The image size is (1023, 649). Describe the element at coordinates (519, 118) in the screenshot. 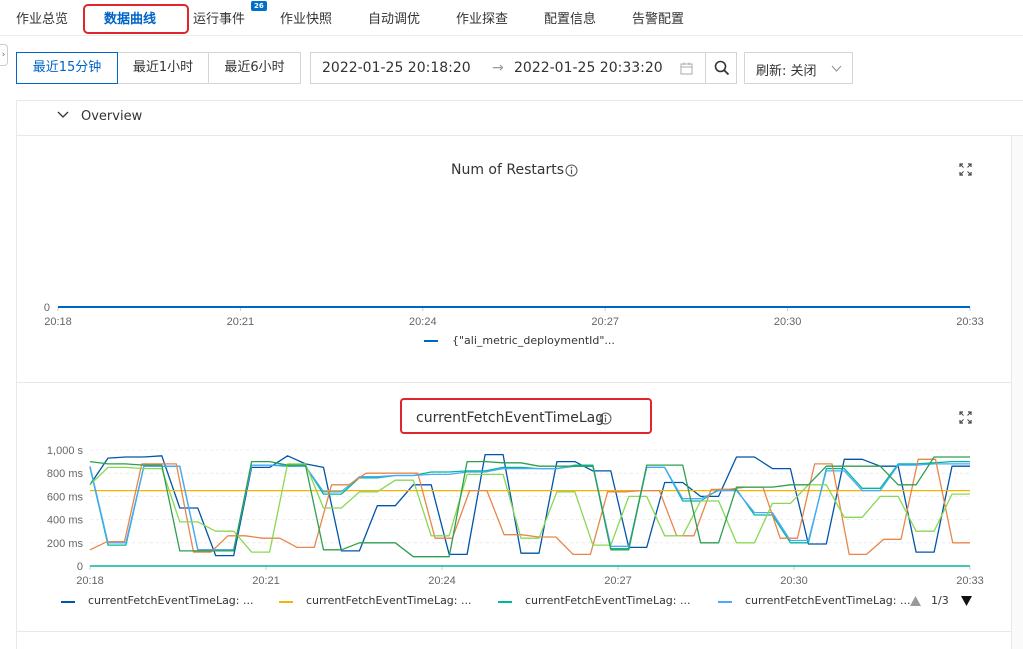

I see `overview-section-header: Overview` at that location.